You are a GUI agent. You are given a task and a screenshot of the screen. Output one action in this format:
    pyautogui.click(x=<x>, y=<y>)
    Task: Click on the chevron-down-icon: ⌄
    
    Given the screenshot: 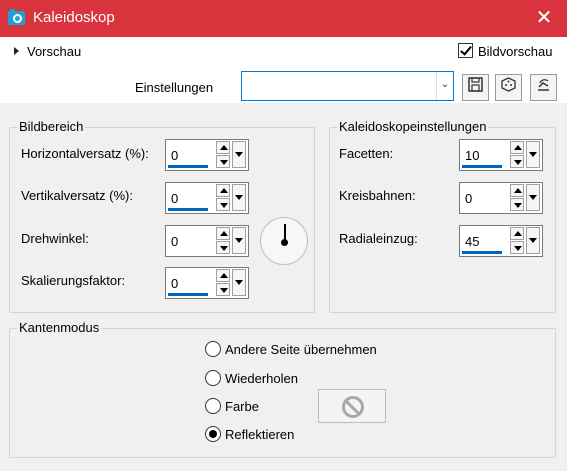 What is the action you would take?
    pyautogui.click(x=444, y=86)
    